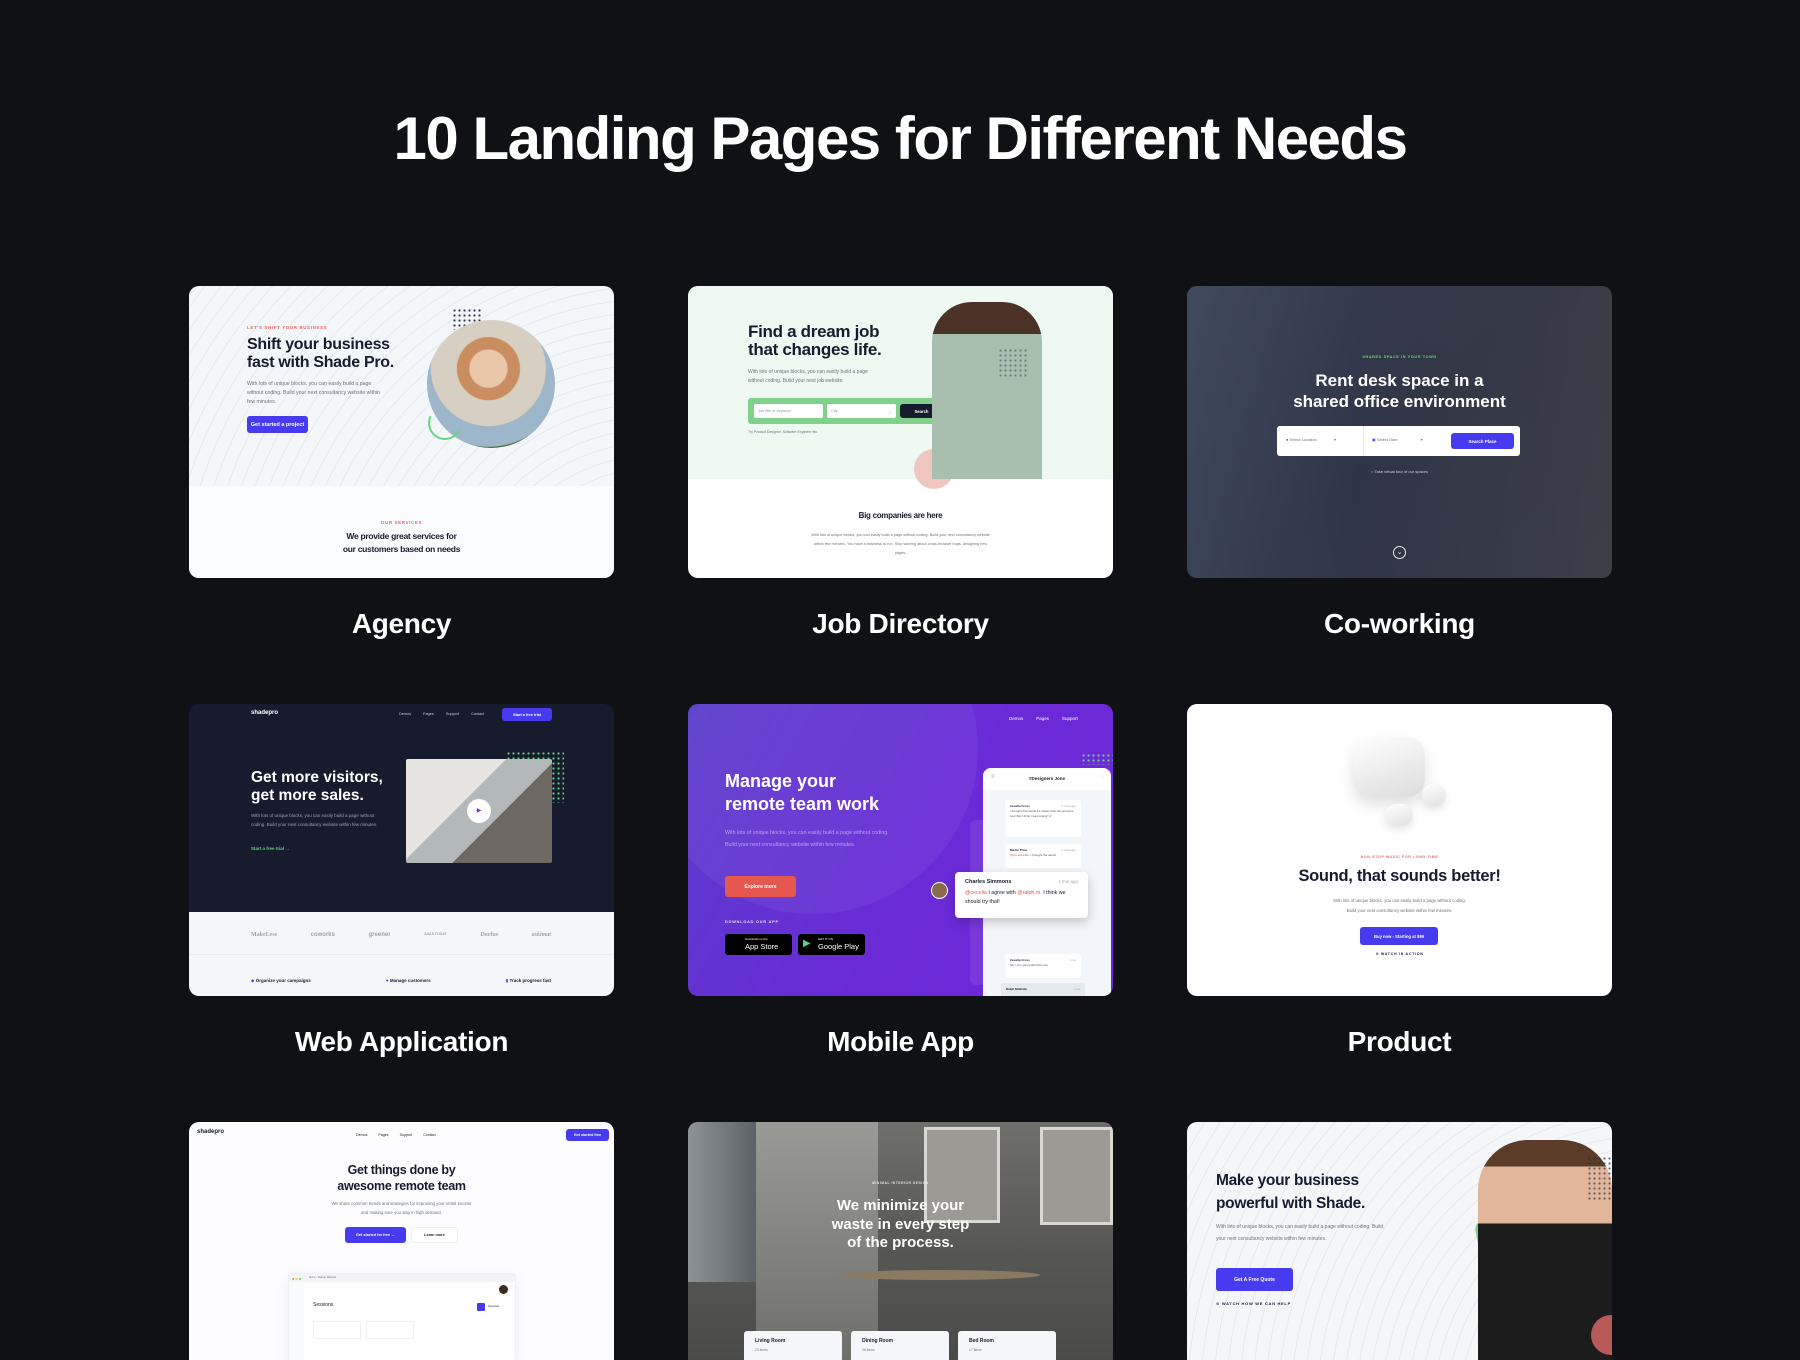 Image resolution: width=1800 pixels, height=1360 pixels. What do you see at coordinates (1399, 357) in the screenshot?
I see `hero-eyebrow: SHARED SPACE IN YOUR TOWN` at bounding box center [1399, 357].